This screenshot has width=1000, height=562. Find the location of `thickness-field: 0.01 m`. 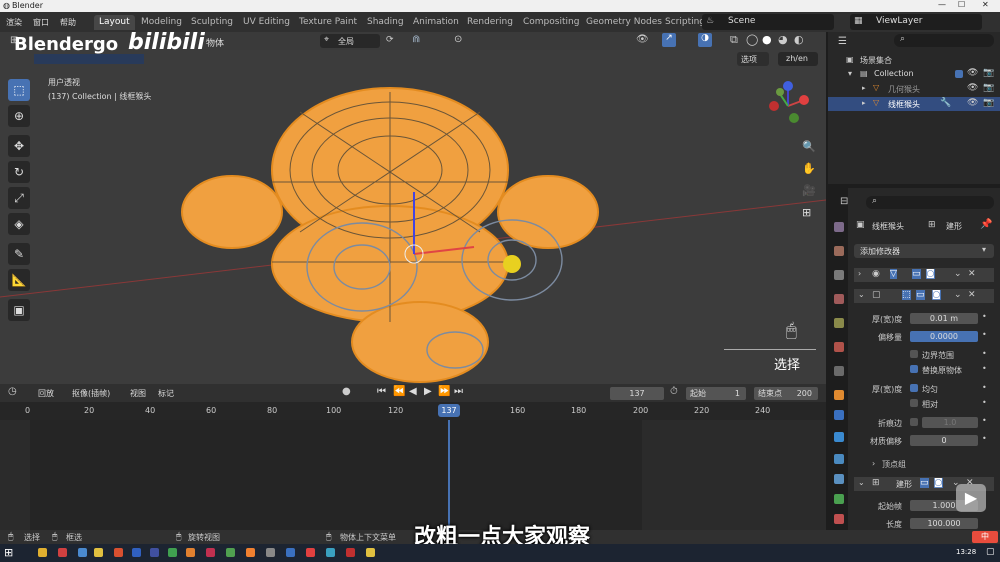

thickness-field: 0.01 m is located at coordinates (944, 318).